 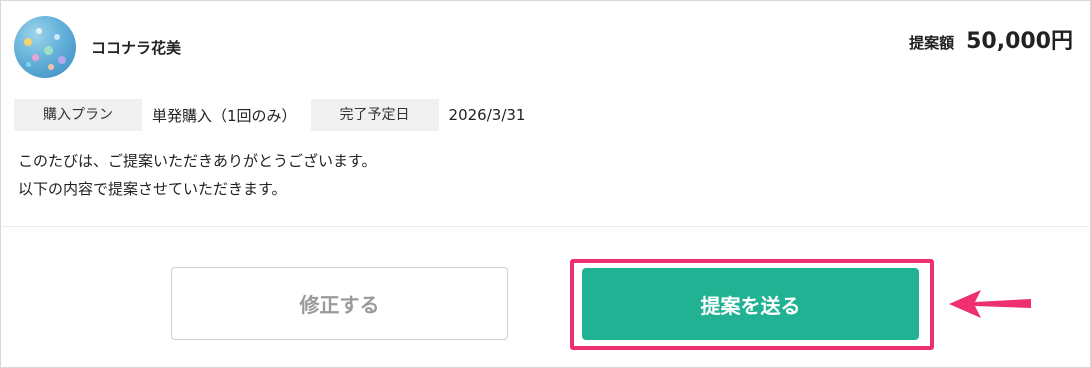 I want to click on edit-button: 修正する, so click(x=339, y=303).